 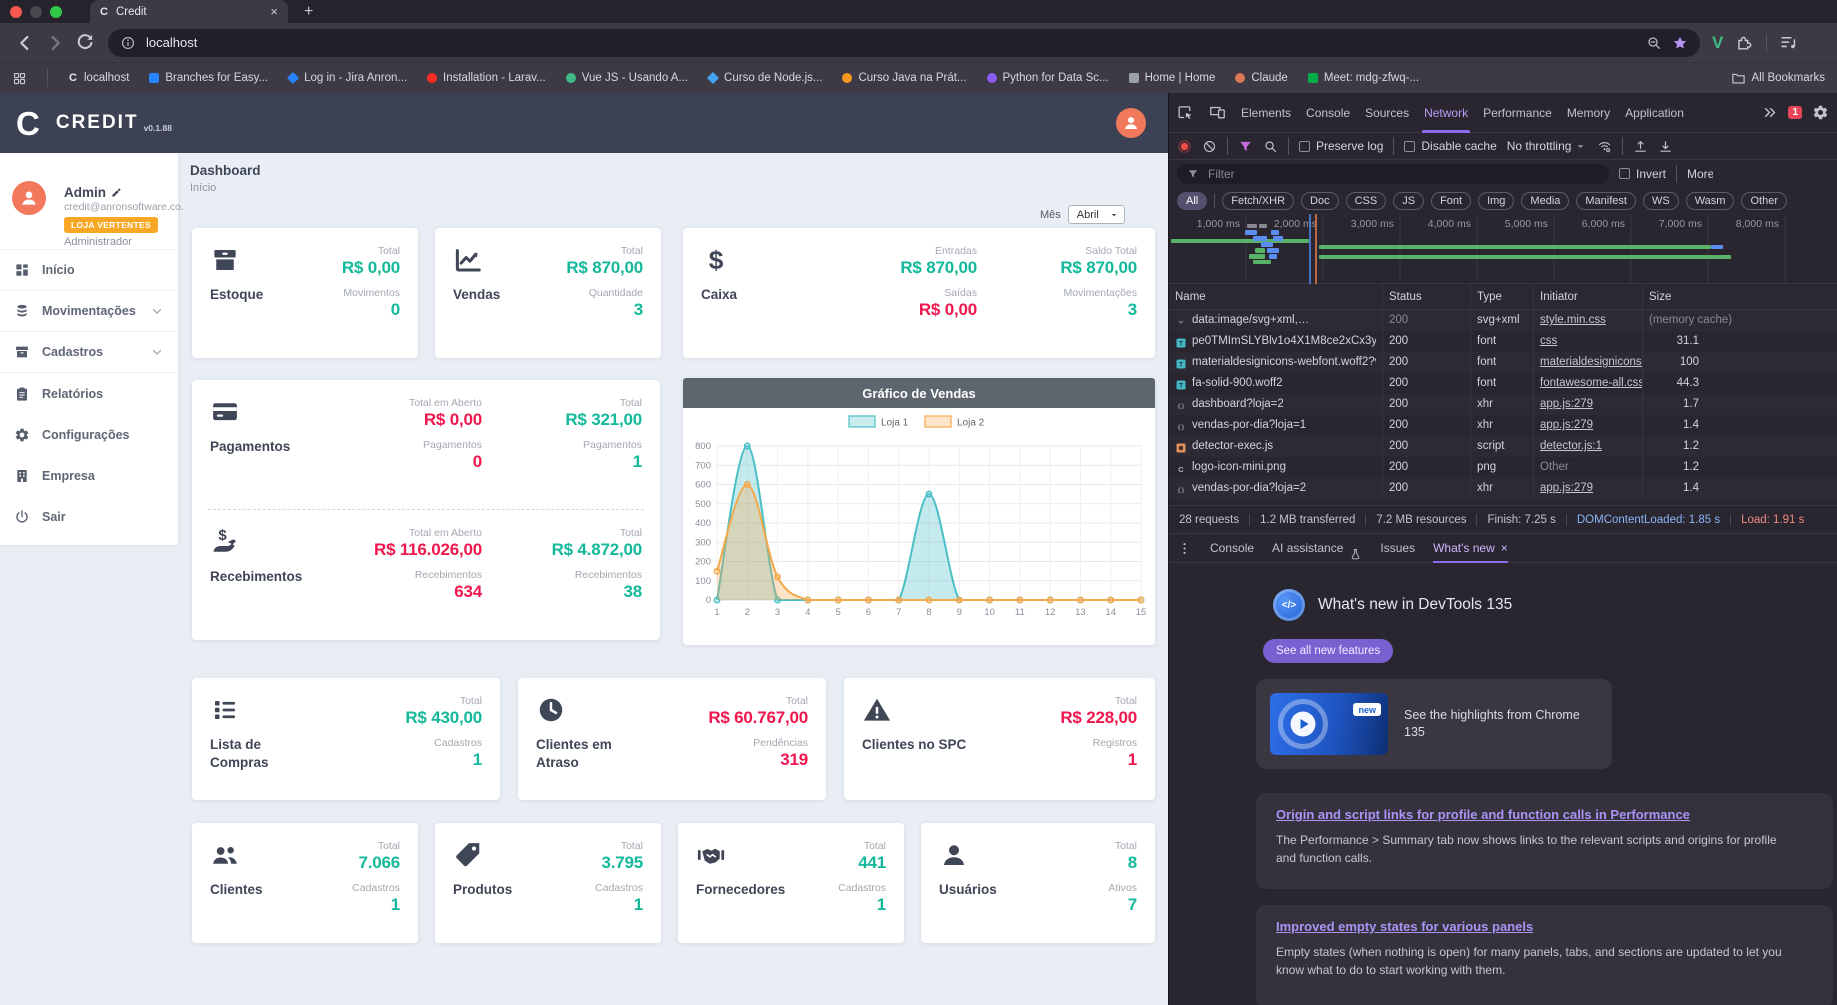 What do you see at coordinates (1329, 724) in the screenshot?
I see `highlights-thumbnail: new` at bounding box center [1329, 724].